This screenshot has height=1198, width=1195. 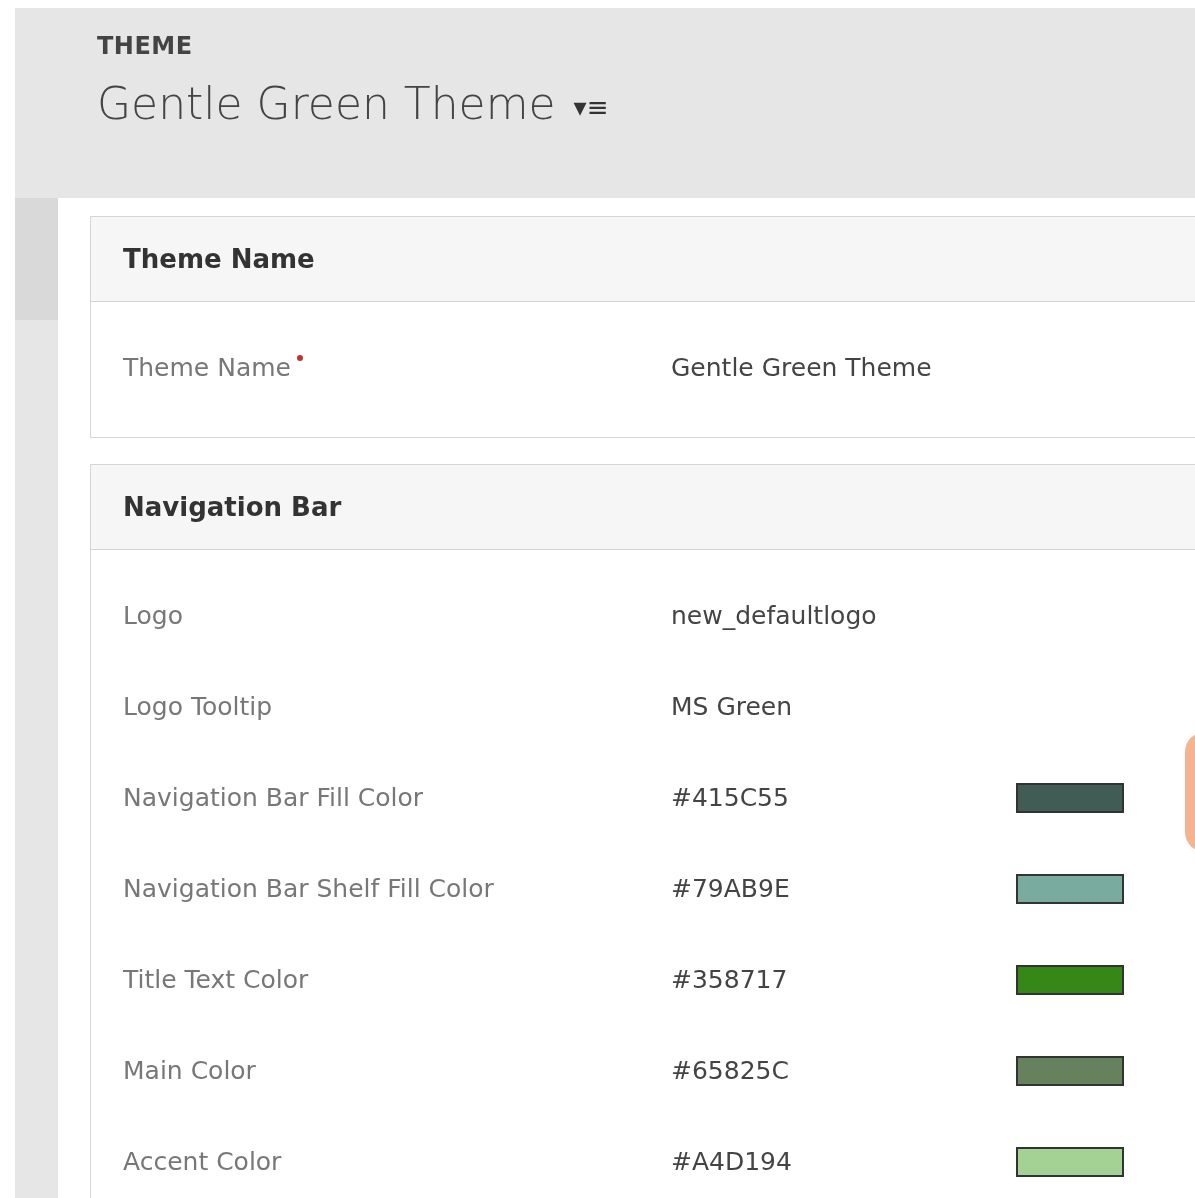 I want to click on field-value: #A4D194, so click(x=843, y=1161).